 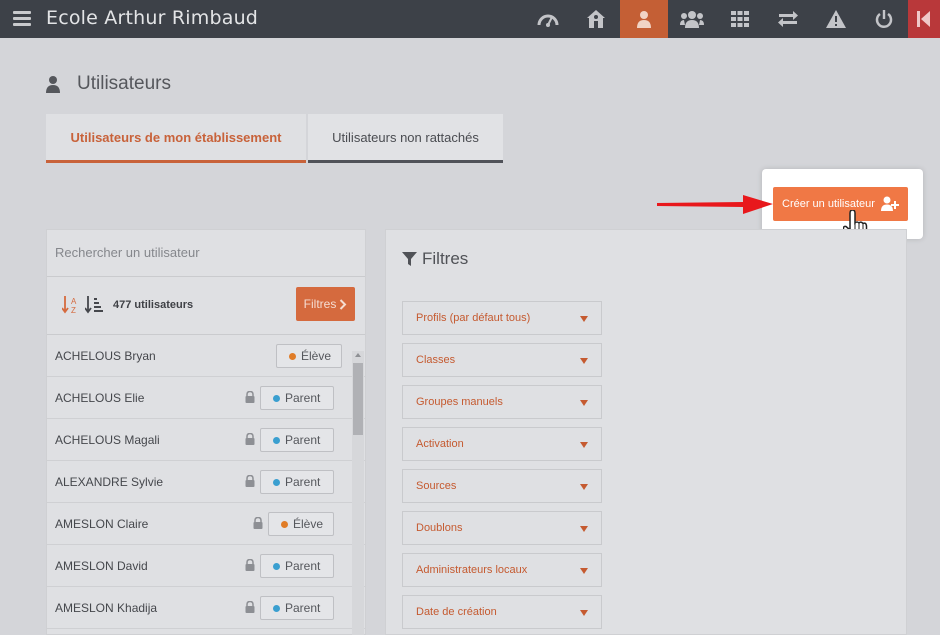 What do you see at coordinates (22, 18) in the screenshot?
I see `menu-icon` at bounding box center [22, 18].